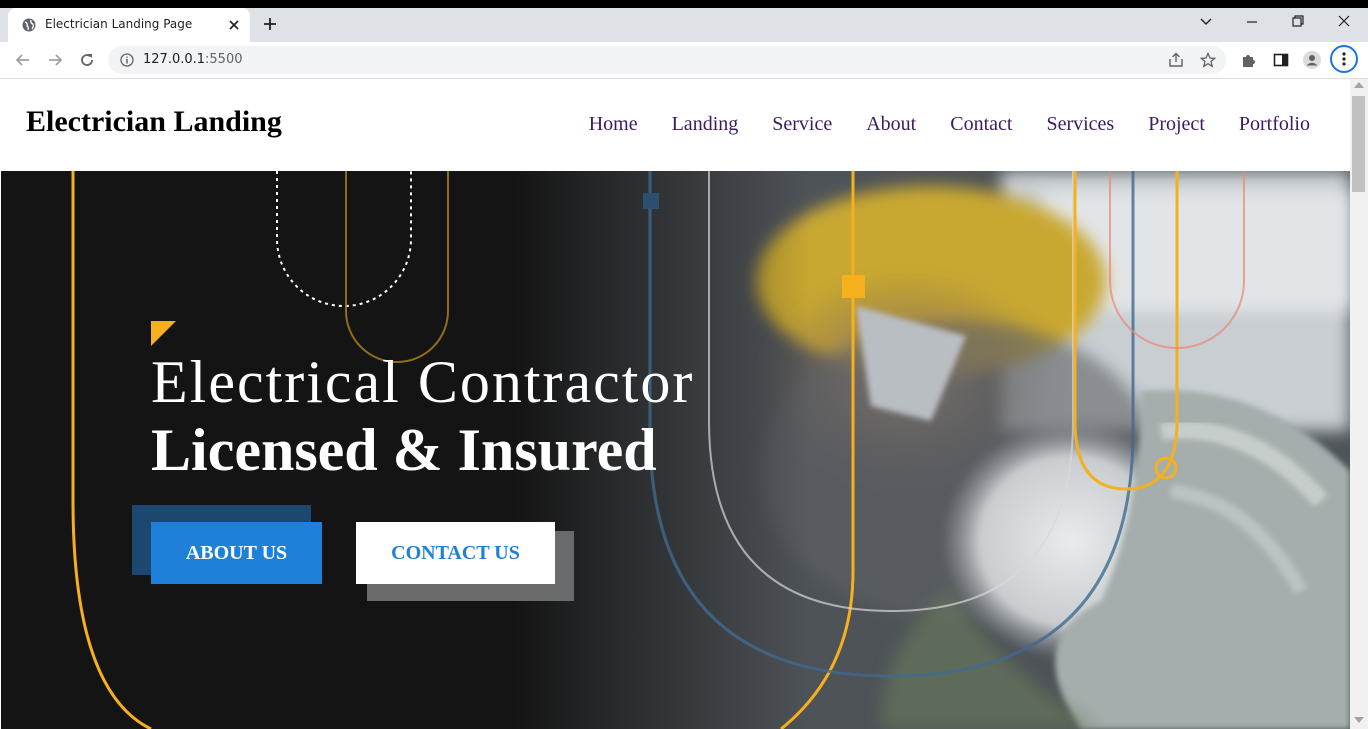  I want to click on nav-portfolio: Portfolio, so click(1274, 124).